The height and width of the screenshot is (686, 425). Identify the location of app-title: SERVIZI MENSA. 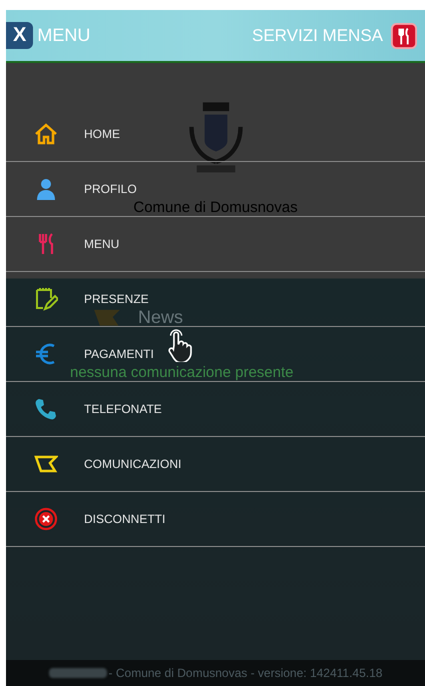
(317, 36).